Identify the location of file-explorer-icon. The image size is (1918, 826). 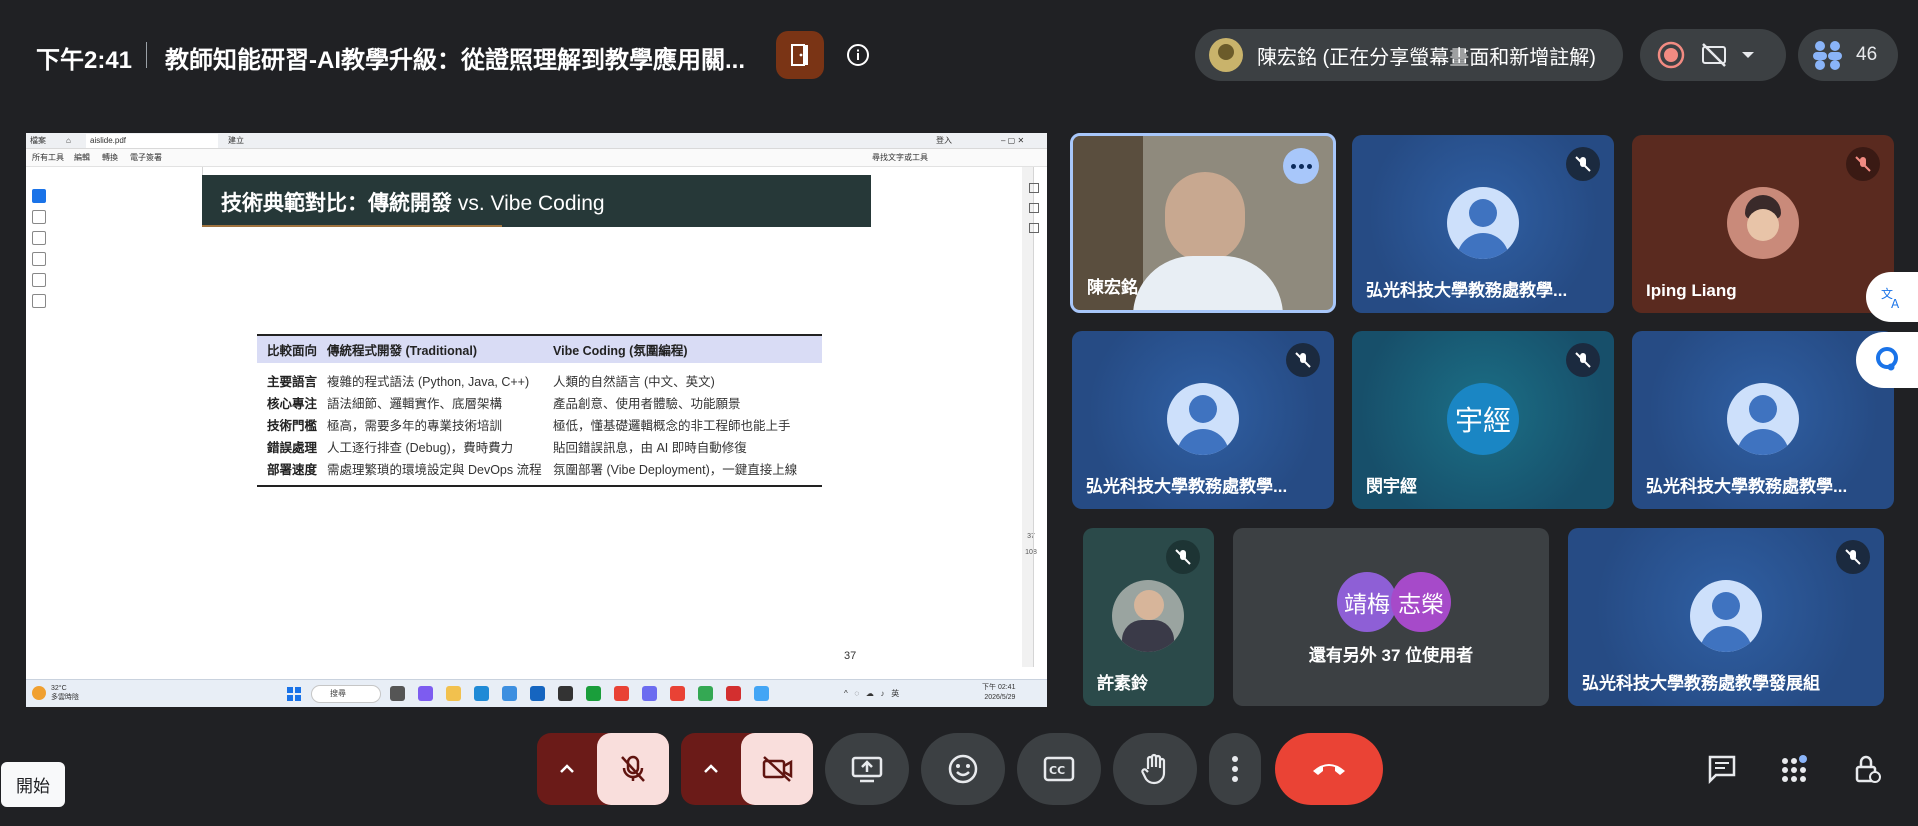
(453, 693).